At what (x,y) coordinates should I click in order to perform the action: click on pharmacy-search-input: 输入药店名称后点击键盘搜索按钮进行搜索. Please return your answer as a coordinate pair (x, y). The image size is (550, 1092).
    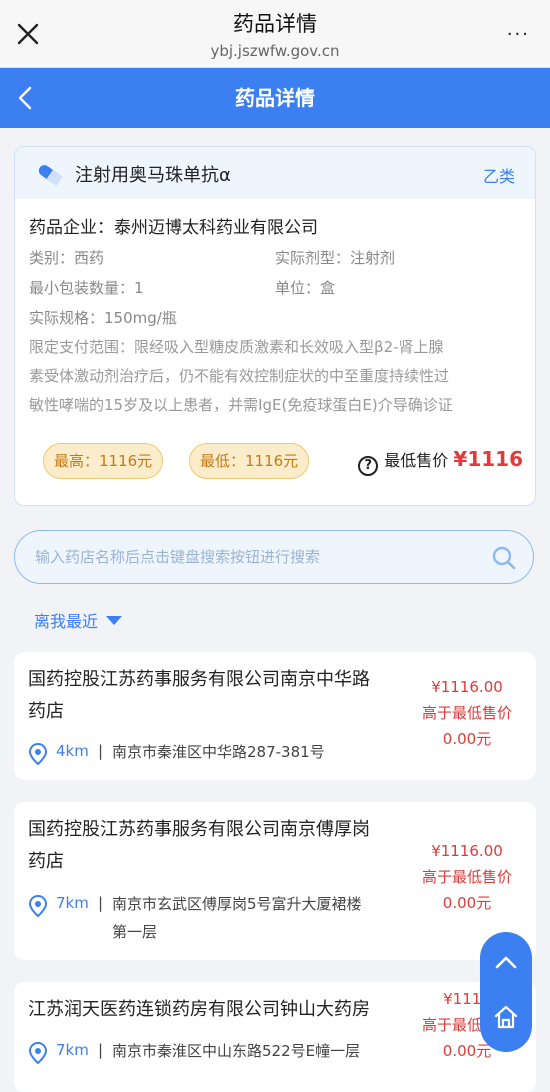
    Looking at the image, I should click on (274, 557).